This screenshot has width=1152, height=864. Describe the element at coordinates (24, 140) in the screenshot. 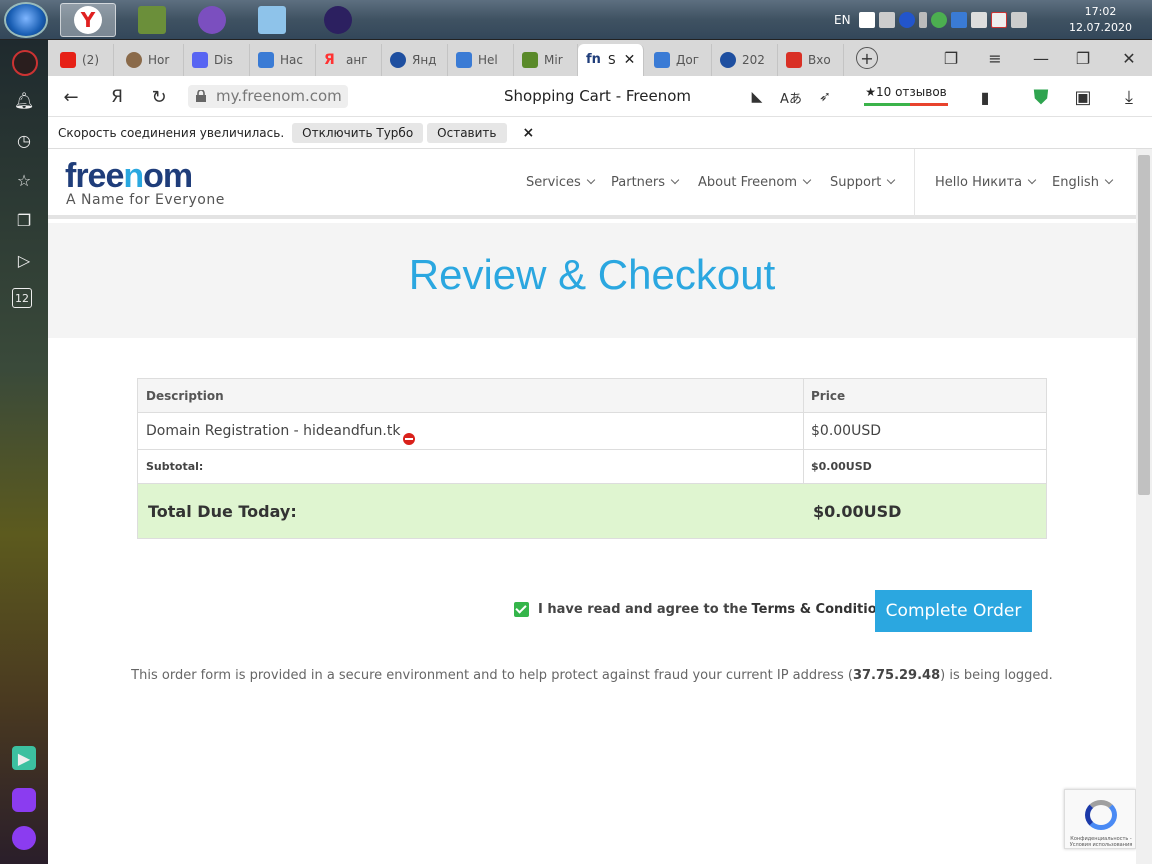

I see `history-icon: ◷` at that location.